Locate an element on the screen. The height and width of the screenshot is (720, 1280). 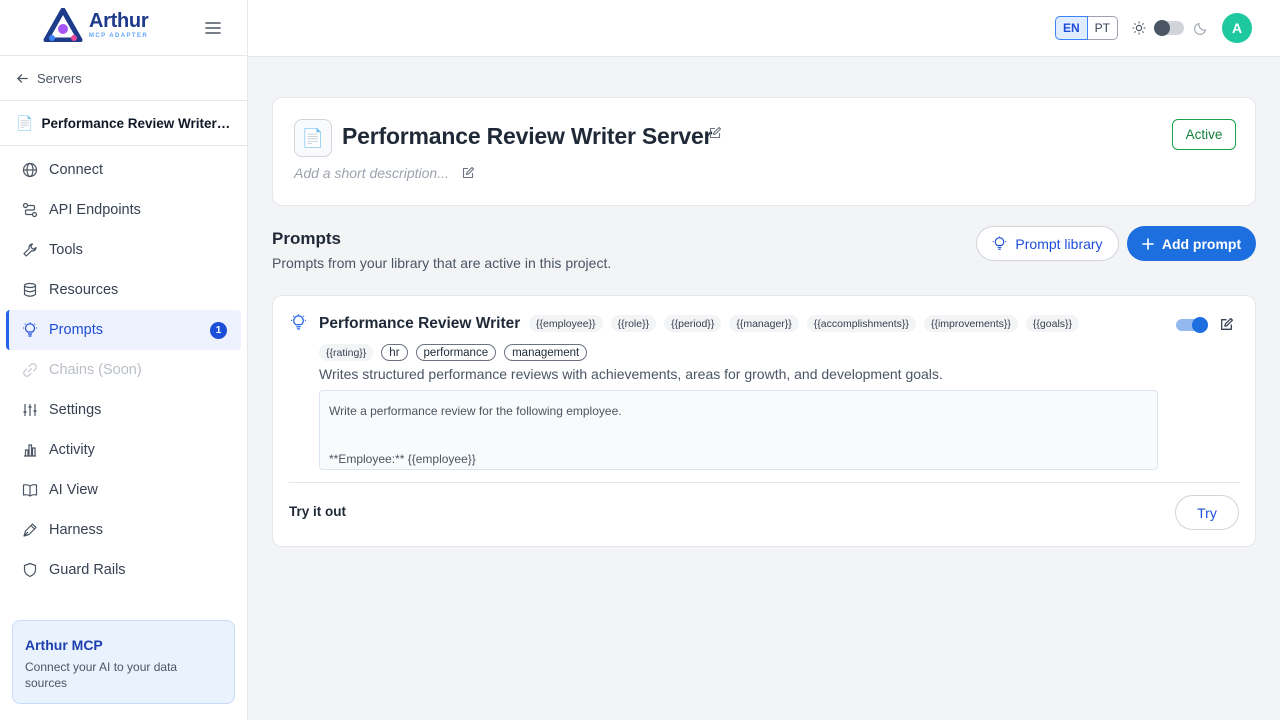
sidebar-item-api-endpoints: API Endpoints is located at coordinates (123, 210).